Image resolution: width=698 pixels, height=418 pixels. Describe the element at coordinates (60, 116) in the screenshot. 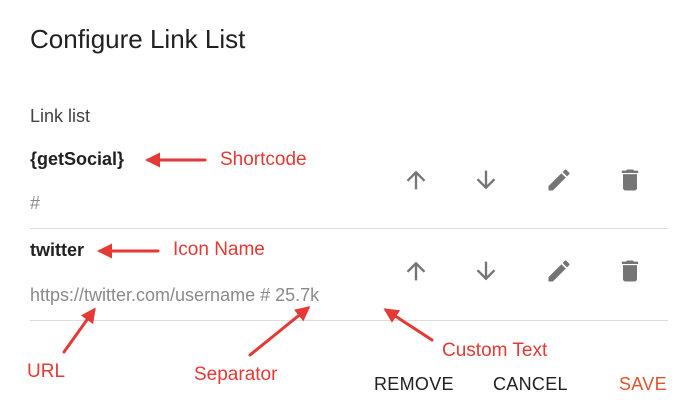

I see `section-label: Link list` at that location.